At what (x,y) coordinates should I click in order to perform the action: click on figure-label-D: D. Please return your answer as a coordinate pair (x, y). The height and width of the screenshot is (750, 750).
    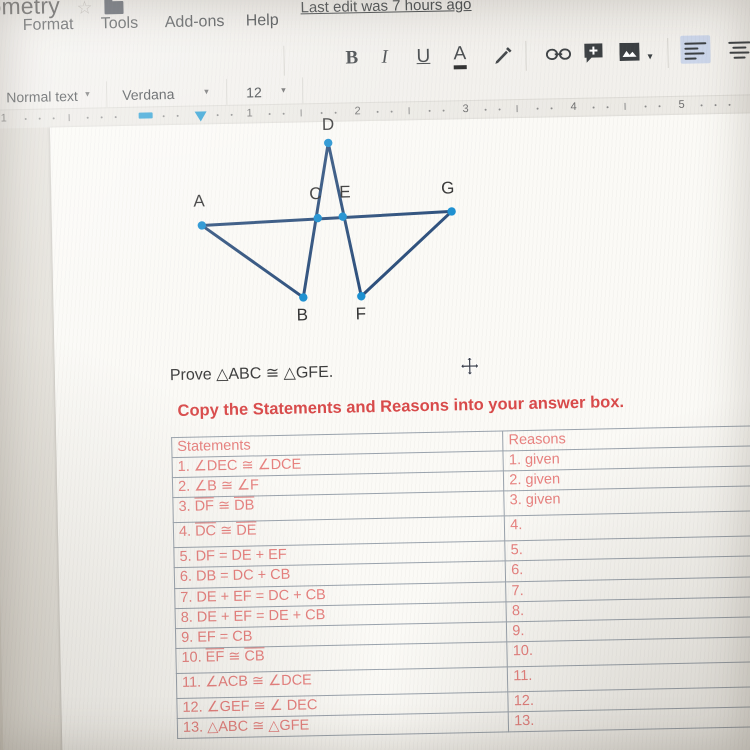
    Looking at the image, I should click on (328, 124).